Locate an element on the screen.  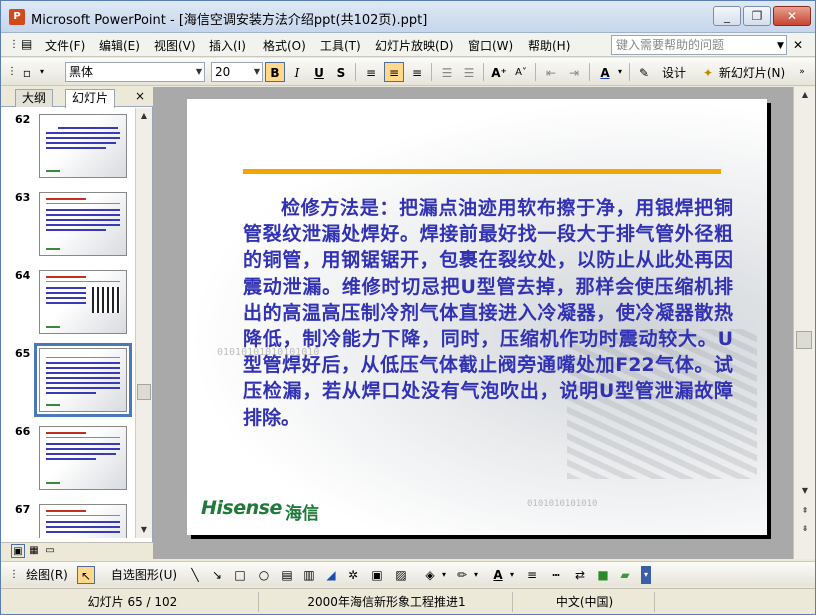
menu-window: 窗口(W) is located at coordinates (490, 45).